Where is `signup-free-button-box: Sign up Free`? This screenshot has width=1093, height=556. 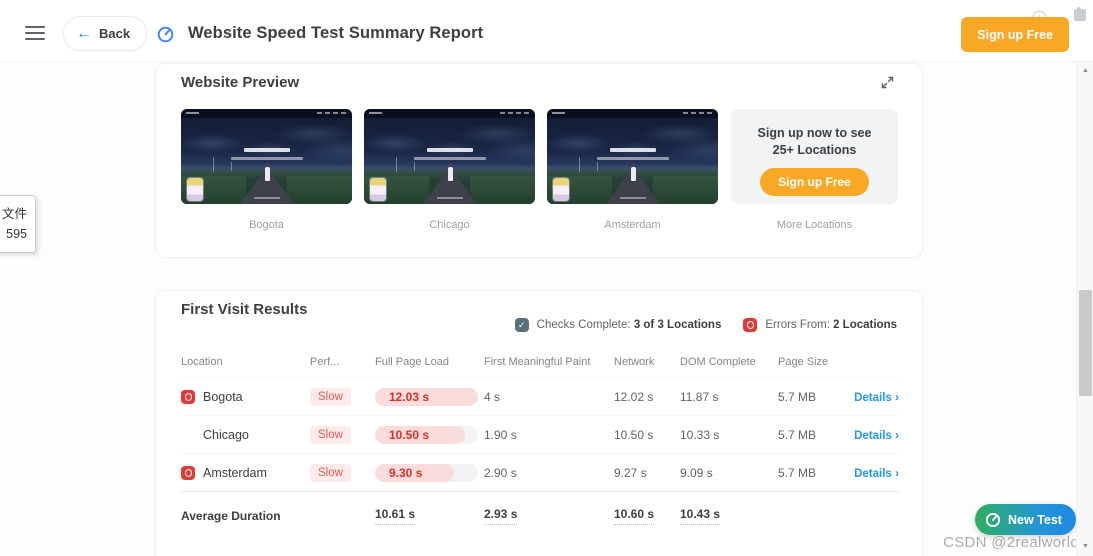
signup-free-button-box: Sign up Free is located at coordinates (814, 182).